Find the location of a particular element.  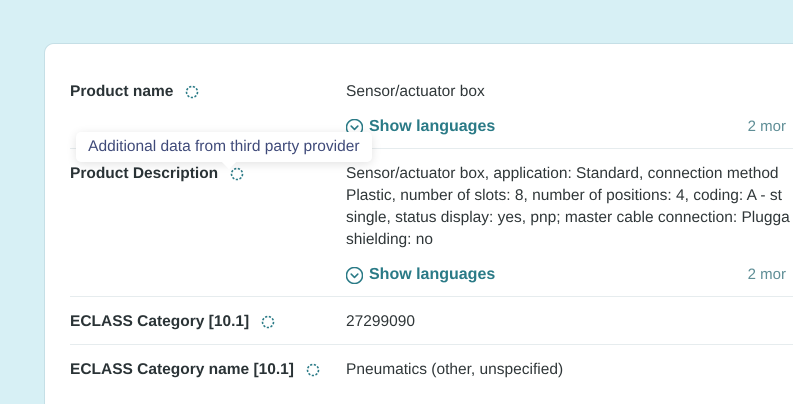

show-languages-link: Show languages is located at coordinates (421, 275).